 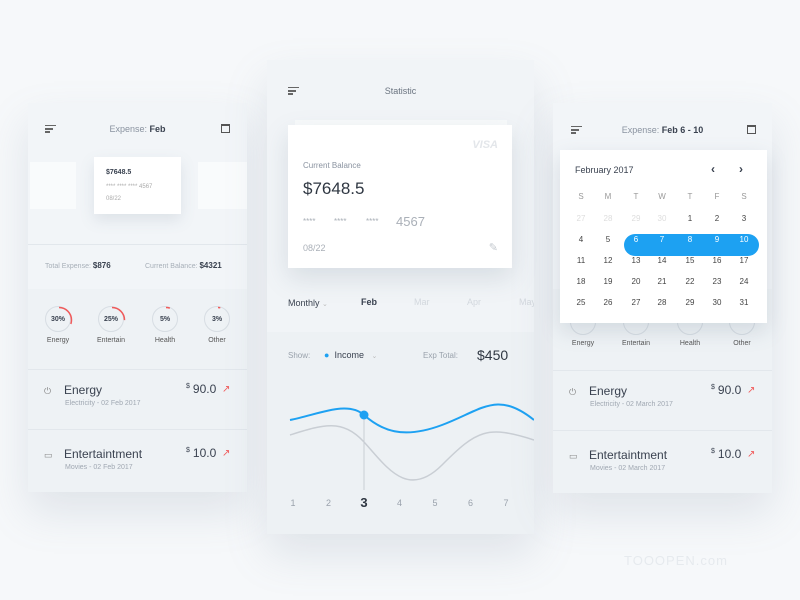 I want to click on calendar-day: 3, so click(x=744, y=218).